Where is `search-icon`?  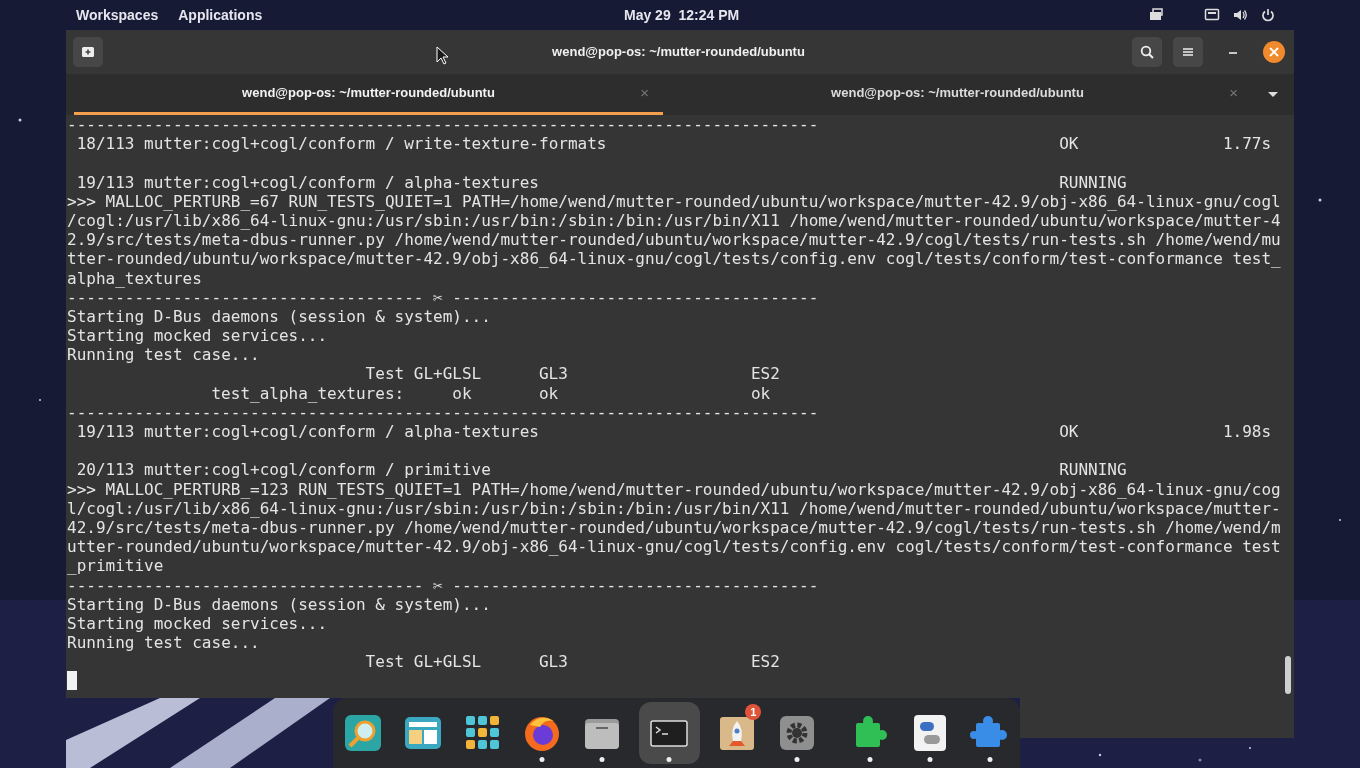 search-icon is located at coordinates (1147, 52).